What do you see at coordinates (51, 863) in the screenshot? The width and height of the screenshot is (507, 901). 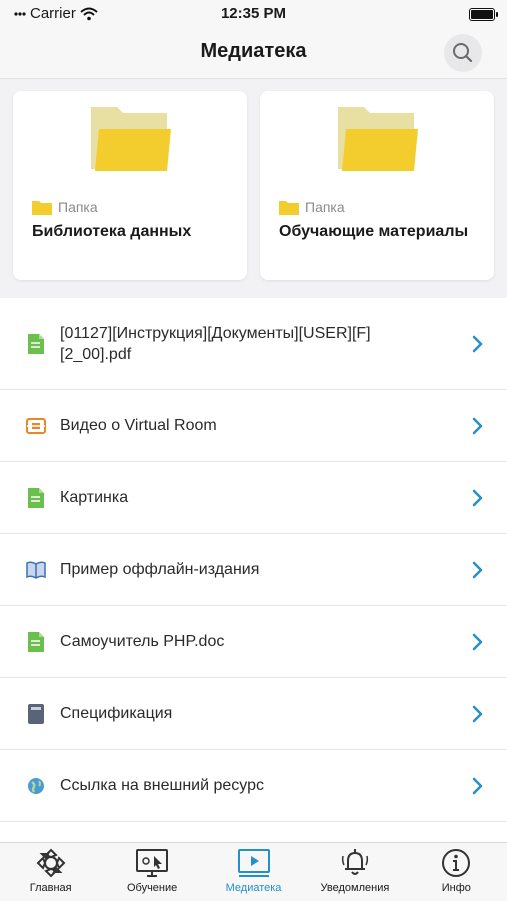 I see `home-icon` at bounding box center [51, 863].